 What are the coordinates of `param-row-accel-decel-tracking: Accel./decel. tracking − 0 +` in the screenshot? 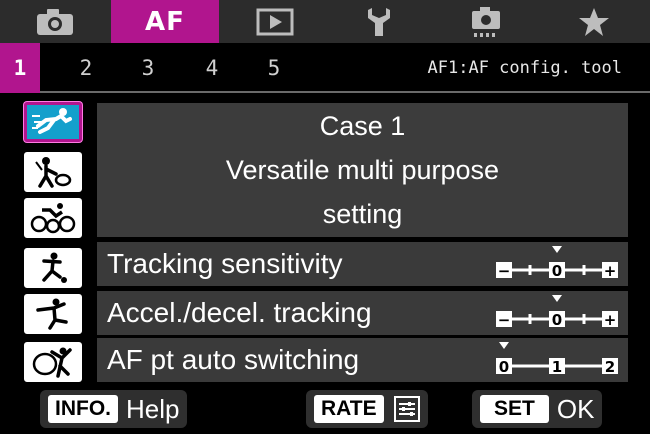 It's located at (362, 313).